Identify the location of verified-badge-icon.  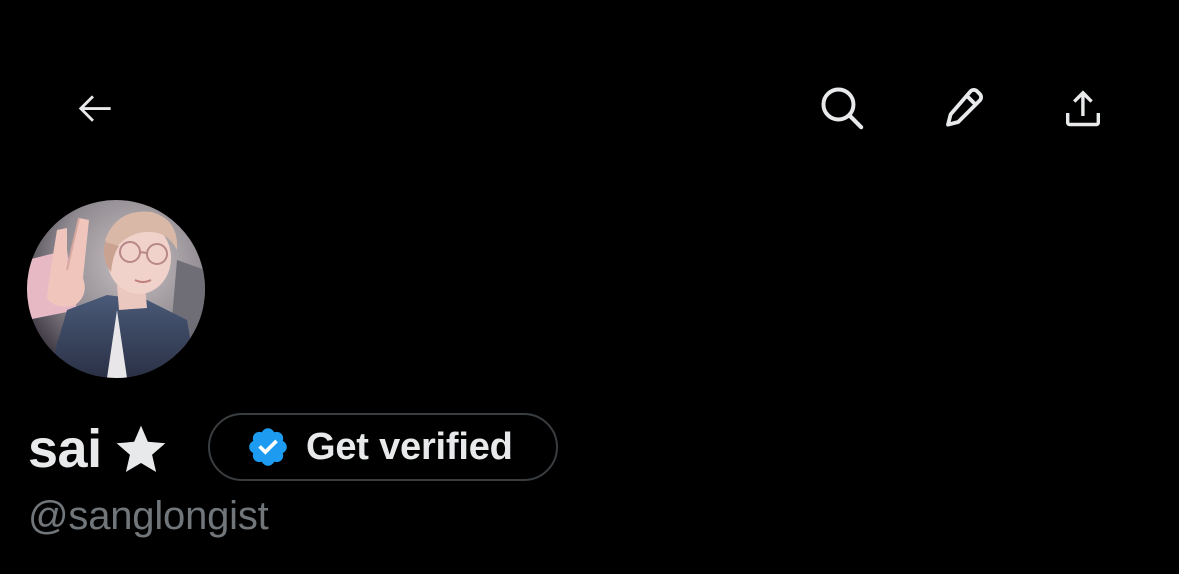
(268, 447).